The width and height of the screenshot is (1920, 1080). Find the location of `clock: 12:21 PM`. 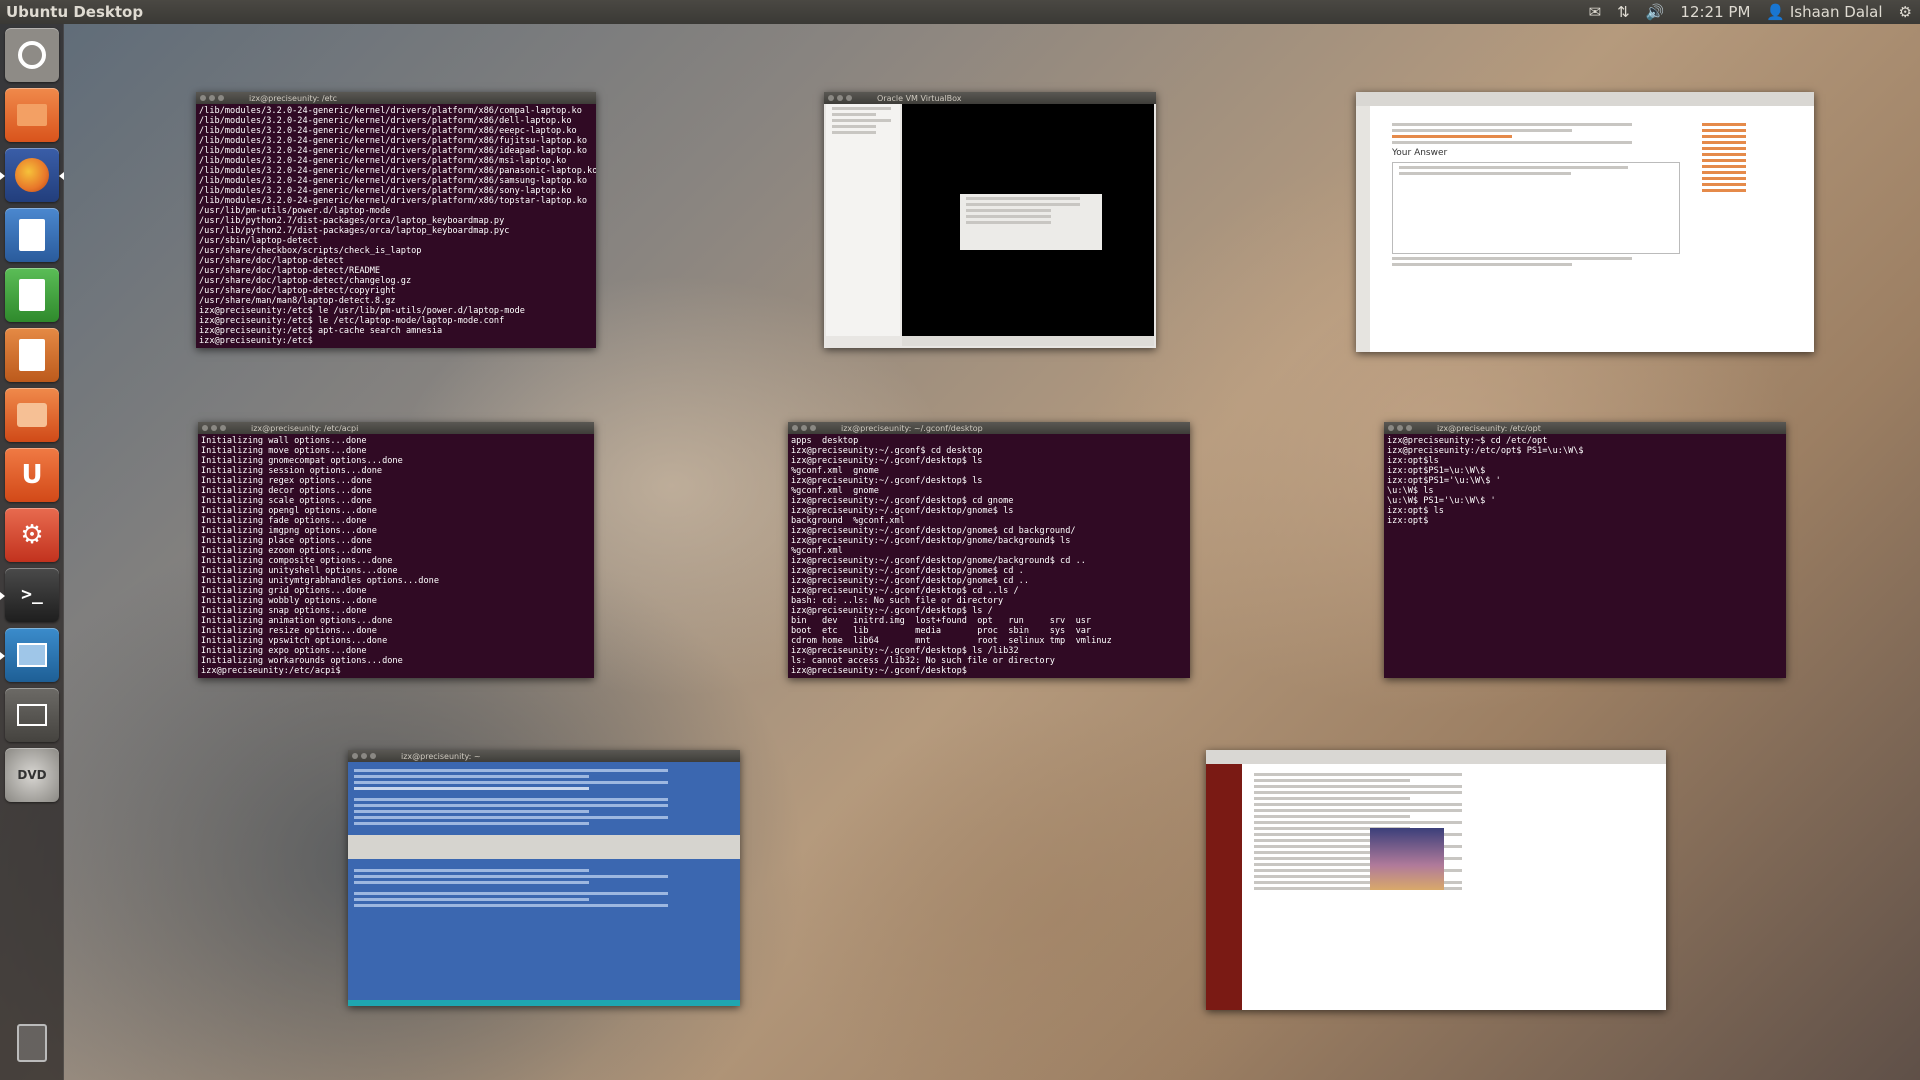

clock: 12:21 PM is located at coordinates (1715, 12).